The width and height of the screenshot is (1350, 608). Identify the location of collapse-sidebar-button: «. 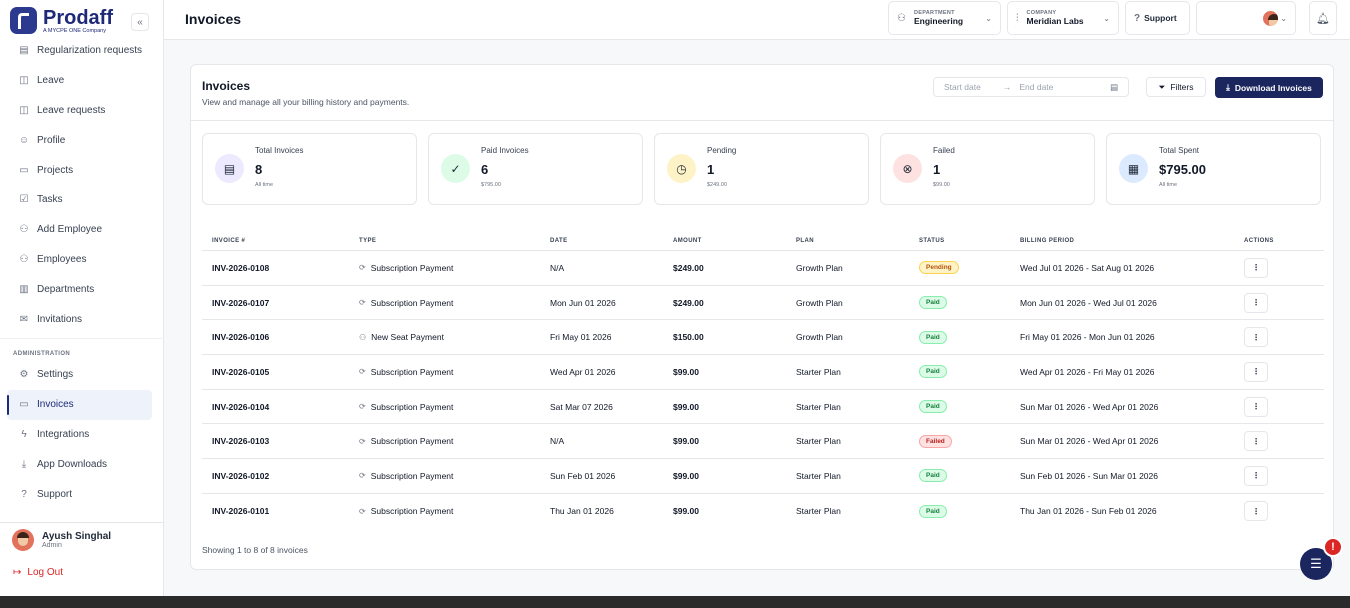
(140, 22).